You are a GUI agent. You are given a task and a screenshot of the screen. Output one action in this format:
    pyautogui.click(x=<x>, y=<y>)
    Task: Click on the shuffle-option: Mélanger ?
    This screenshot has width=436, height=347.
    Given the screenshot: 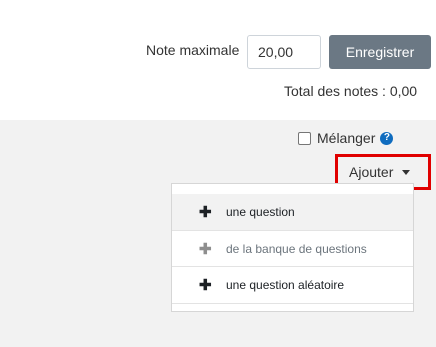 What is the action you would take?
    pyautogui.click(x=346, y=138)
    